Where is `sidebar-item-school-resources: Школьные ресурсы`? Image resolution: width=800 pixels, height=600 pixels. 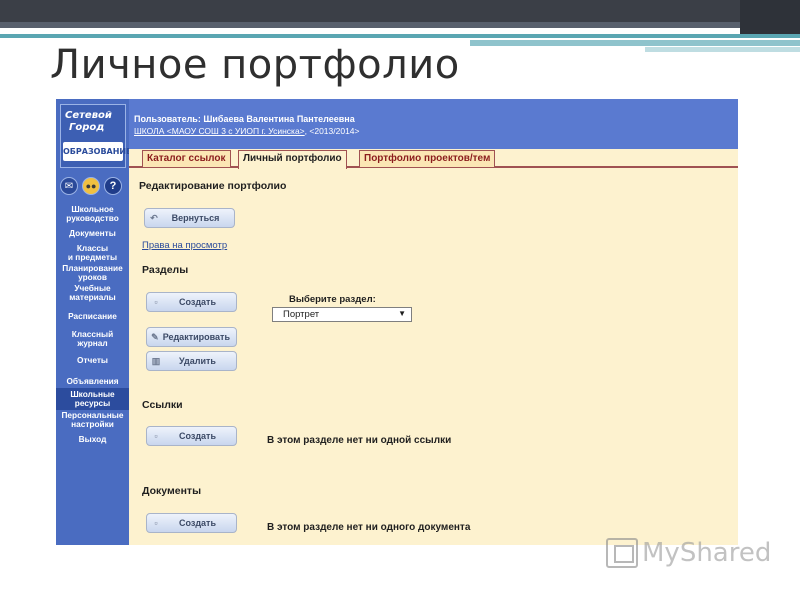
sidebar-item-school-resources: Школьные ресурсы is located at coordinates (92, 399).